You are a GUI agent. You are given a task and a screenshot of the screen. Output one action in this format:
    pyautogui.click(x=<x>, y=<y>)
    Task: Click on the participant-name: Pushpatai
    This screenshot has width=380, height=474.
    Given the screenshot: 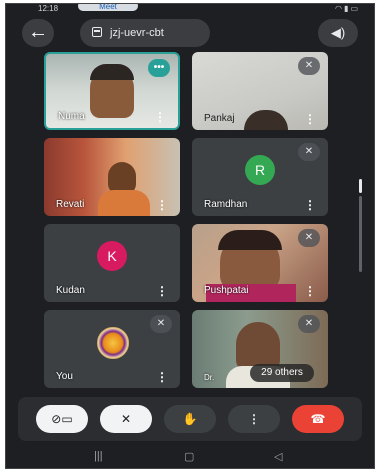 What is the action you would take?
    pyautogui.click(x=226, y=290)
    